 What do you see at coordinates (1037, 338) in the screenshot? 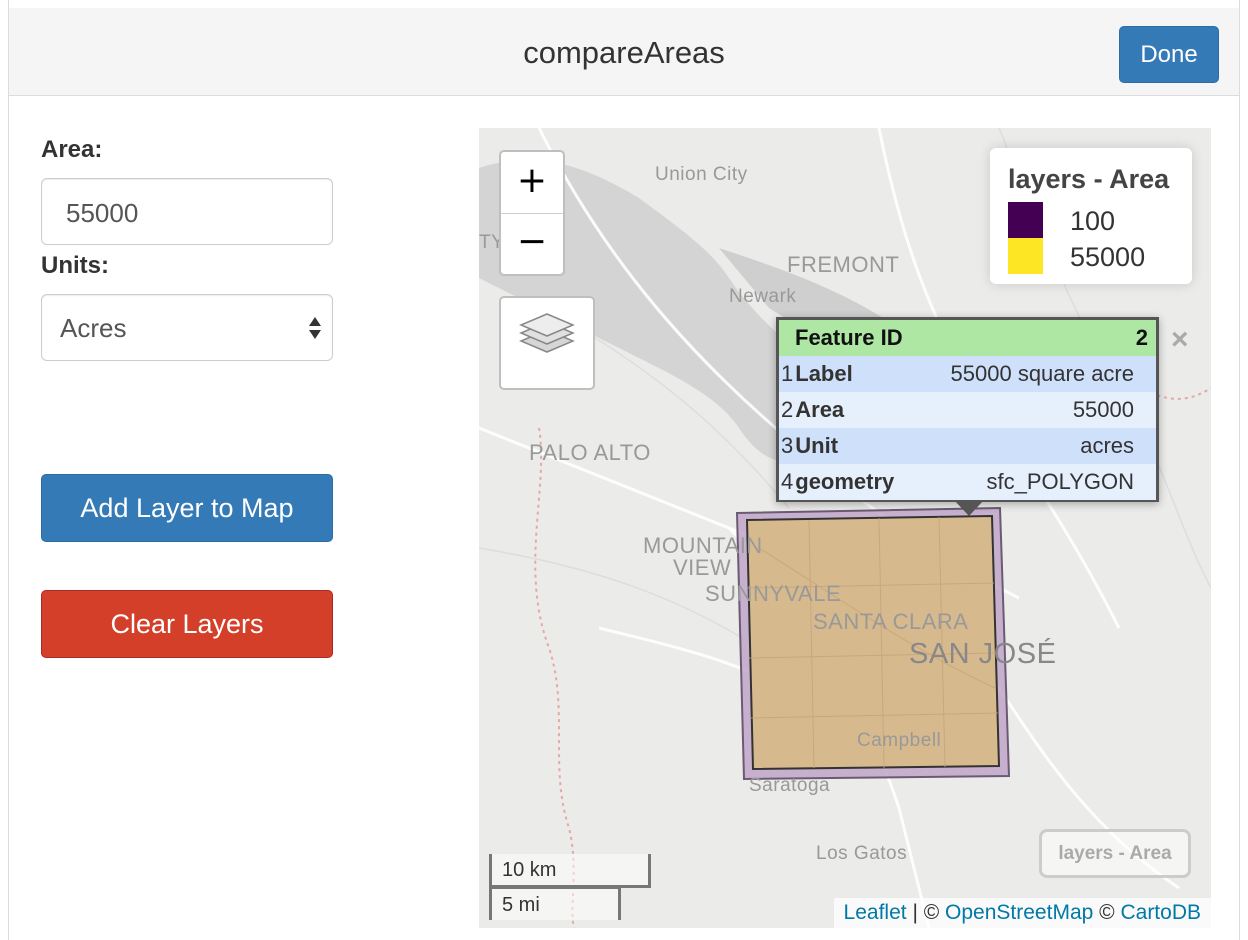
I see `feature-id-value: 2` at bounding box center [1037, 338].